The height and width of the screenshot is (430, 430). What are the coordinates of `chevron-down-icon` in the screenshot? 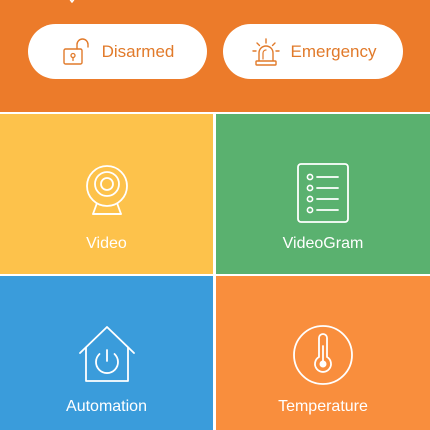 It's located at (72, 2).